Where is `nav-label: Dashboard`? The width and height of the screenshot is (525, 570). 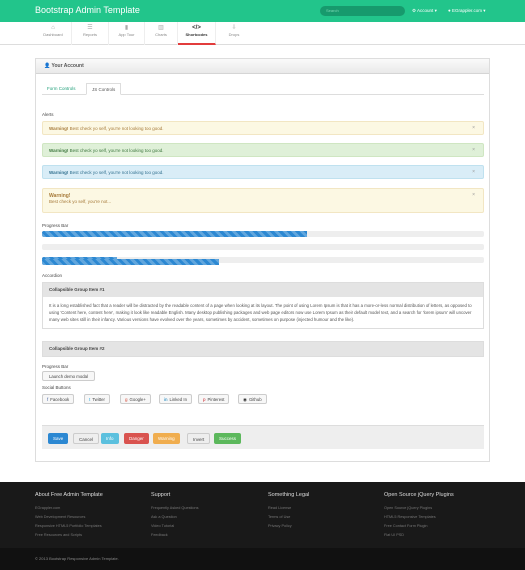
nav-label: Dashboard is located at coordinates (53, 34).